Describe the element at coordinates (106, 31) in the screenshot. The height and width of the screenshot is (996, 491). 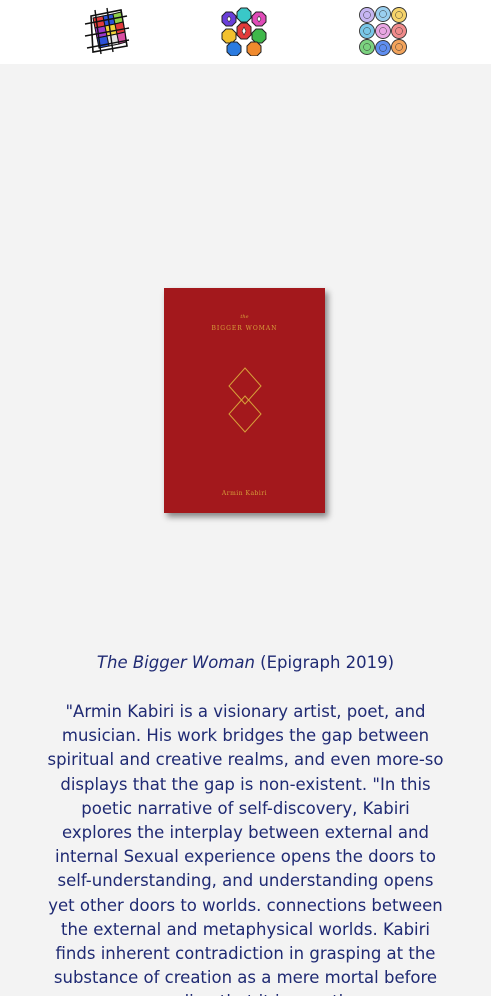
I see `geometric-lattice-icon` at that location.